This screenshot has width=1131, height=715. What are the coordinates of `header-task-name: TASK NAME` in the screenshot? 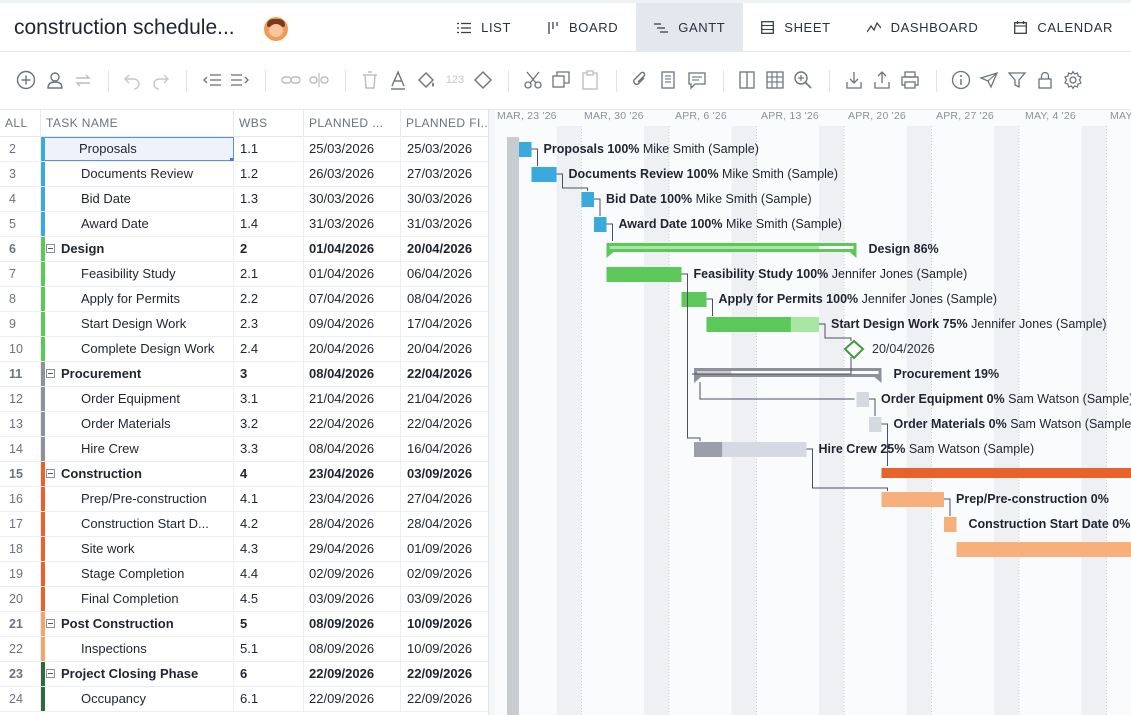 It's located at (137, 123).